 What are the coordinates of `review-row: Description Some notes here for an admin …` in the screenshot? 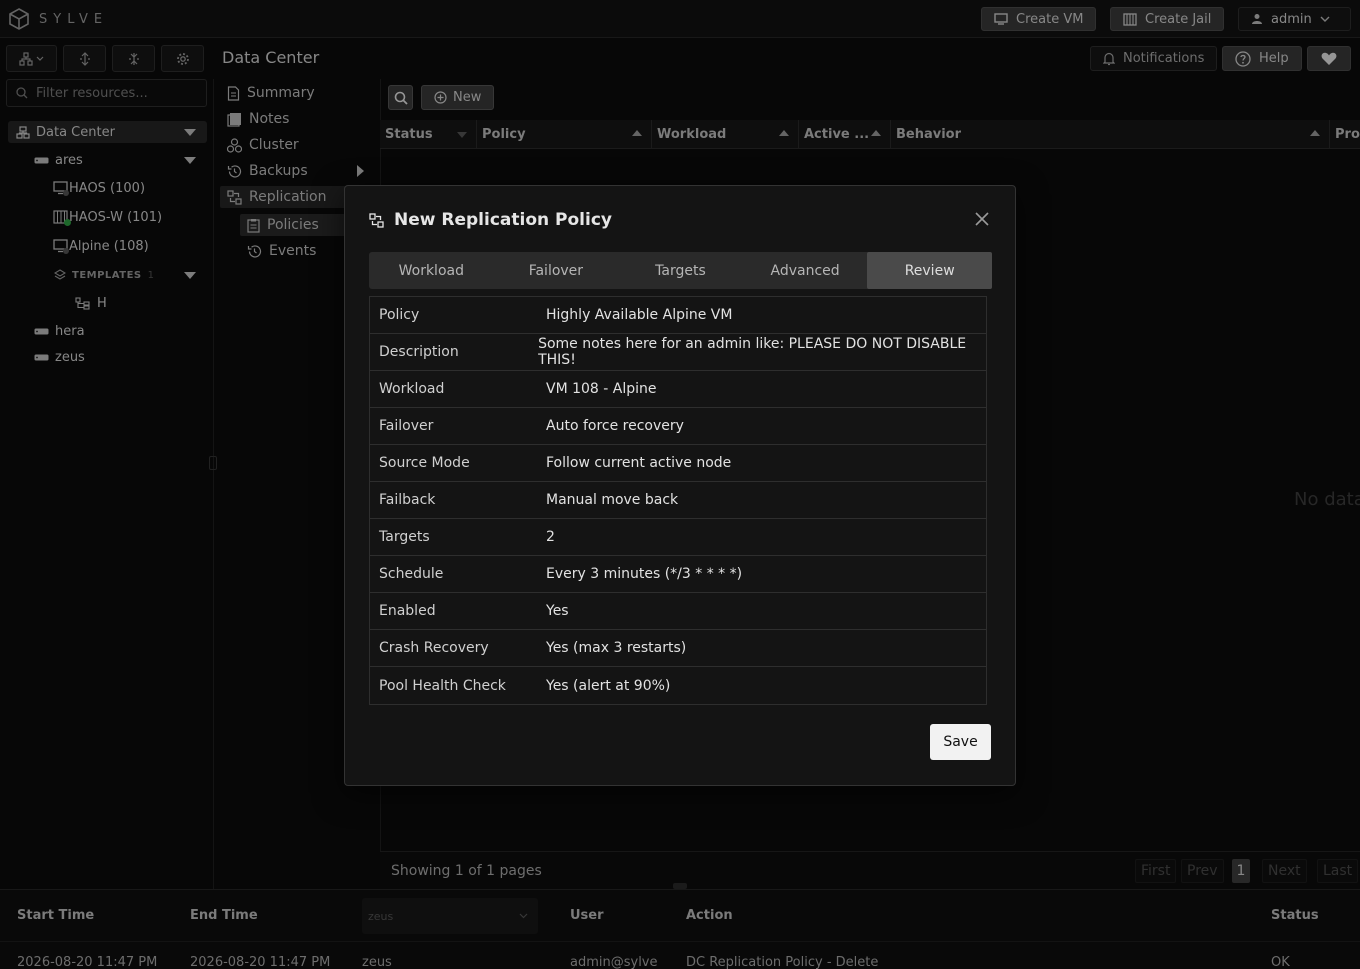 It's located at (678, 352).